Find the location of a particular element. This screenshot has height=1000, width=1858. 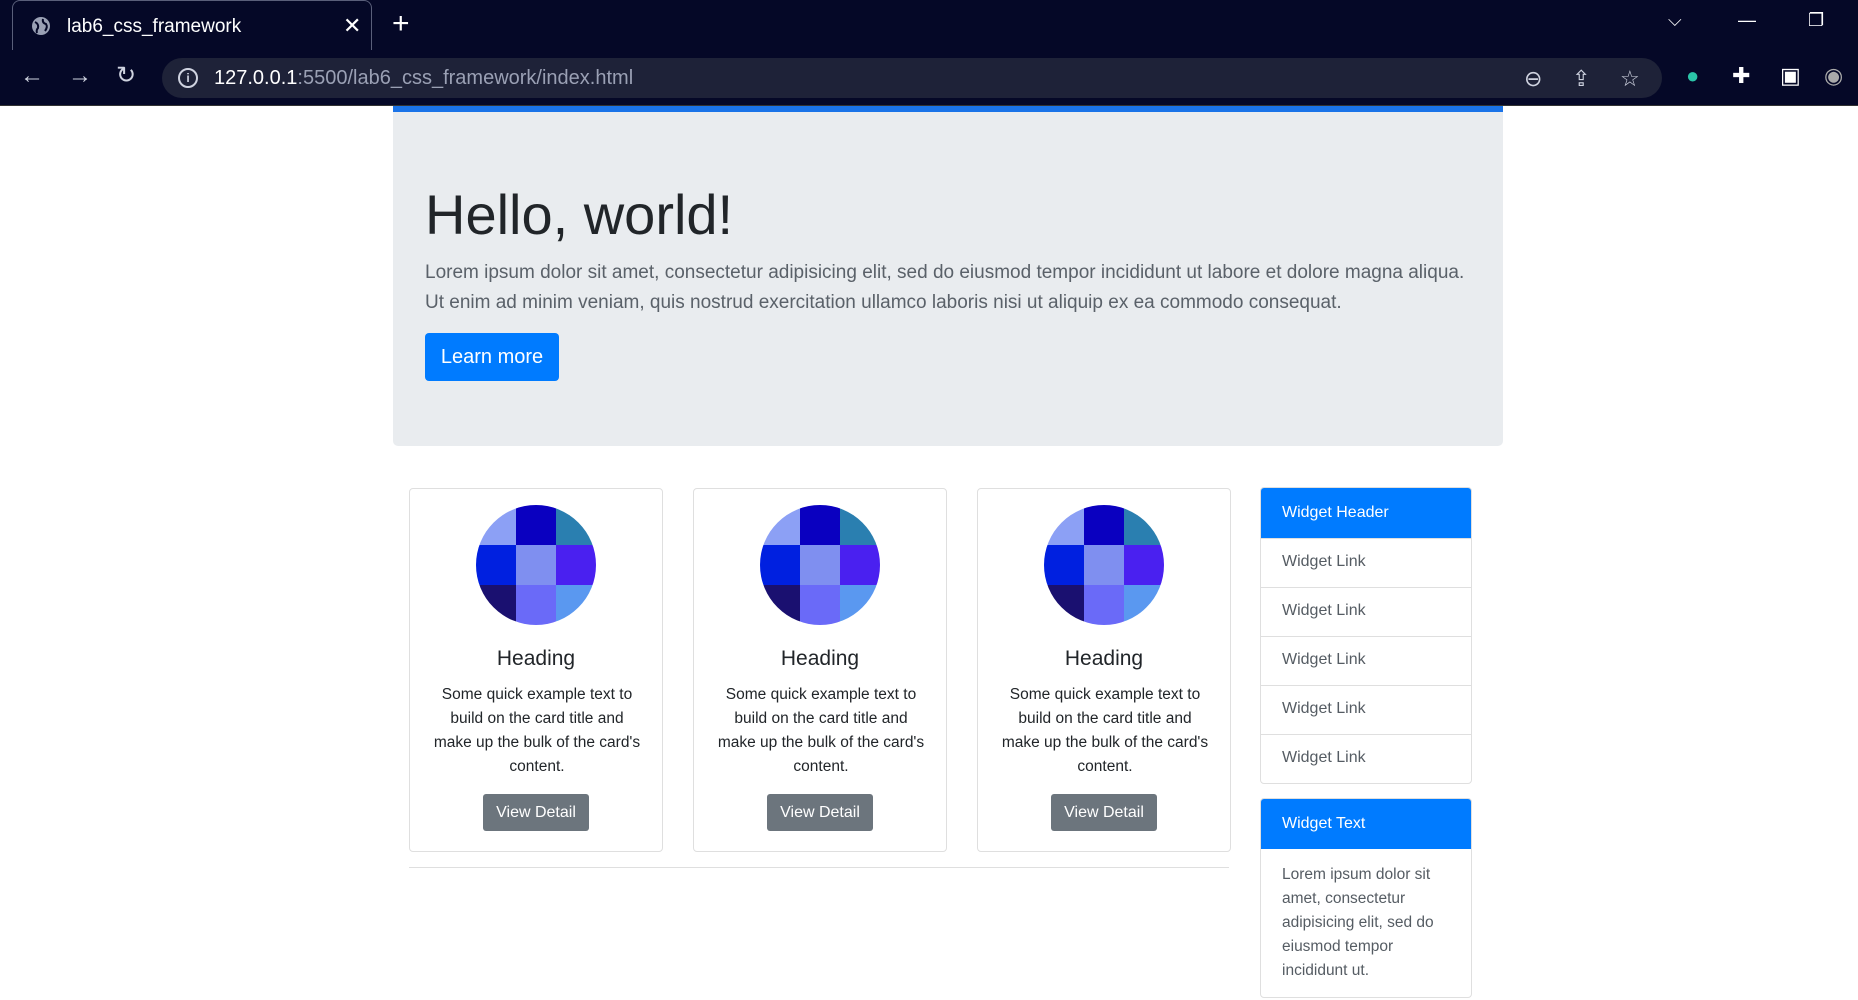

divider is located at coordinates (819, 867).